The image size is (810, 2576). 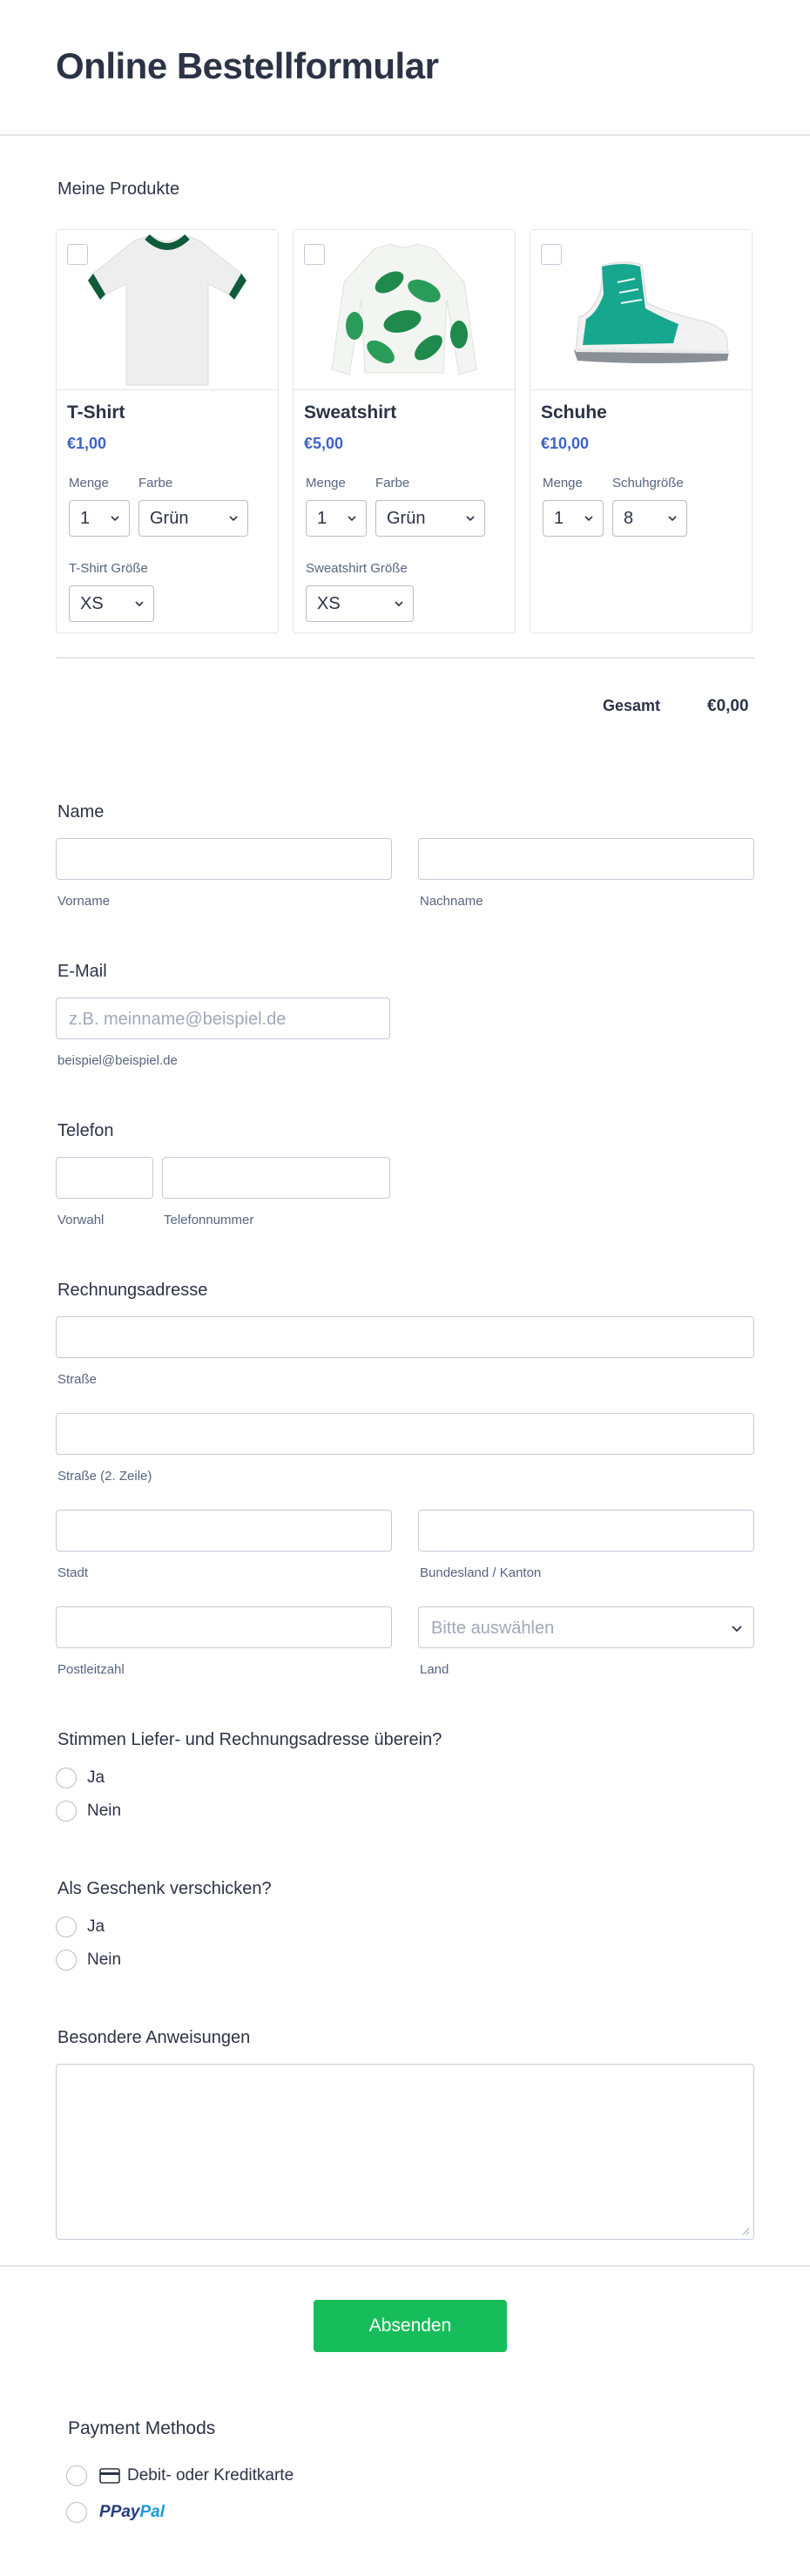 I want to click on gift-yes-radio, so click(x=66, y=1927).